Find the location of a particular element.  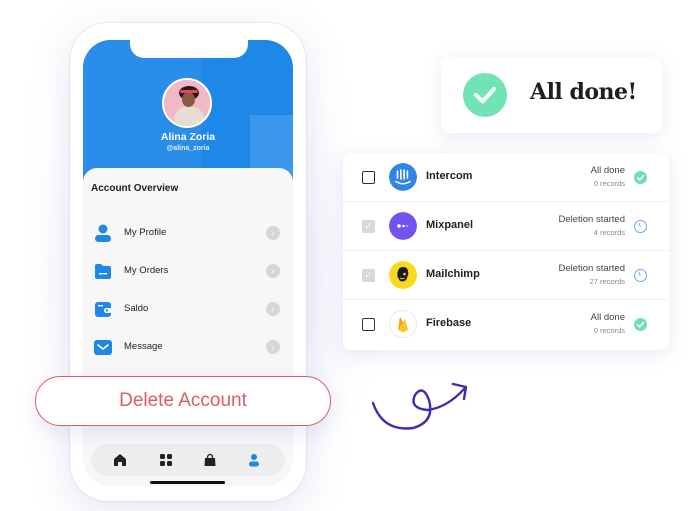

home-icon is located at coordinates (120, 460).